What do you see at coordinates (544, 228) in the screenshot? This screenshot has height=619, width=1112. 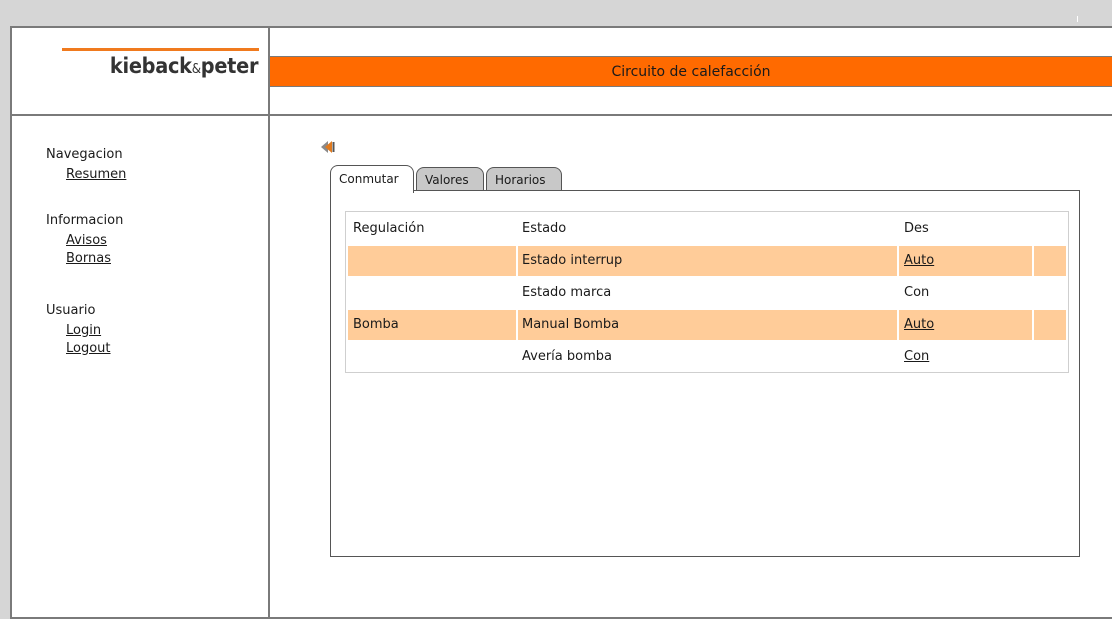 I see `row-label: Estado` at bounding box center [544, 228].